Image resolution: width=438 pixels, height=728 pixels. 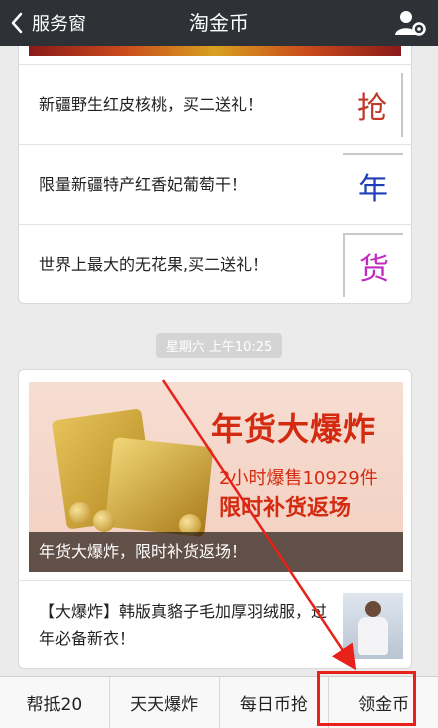 I want to click on chevron-left-icon, so click(x=17, y=23).